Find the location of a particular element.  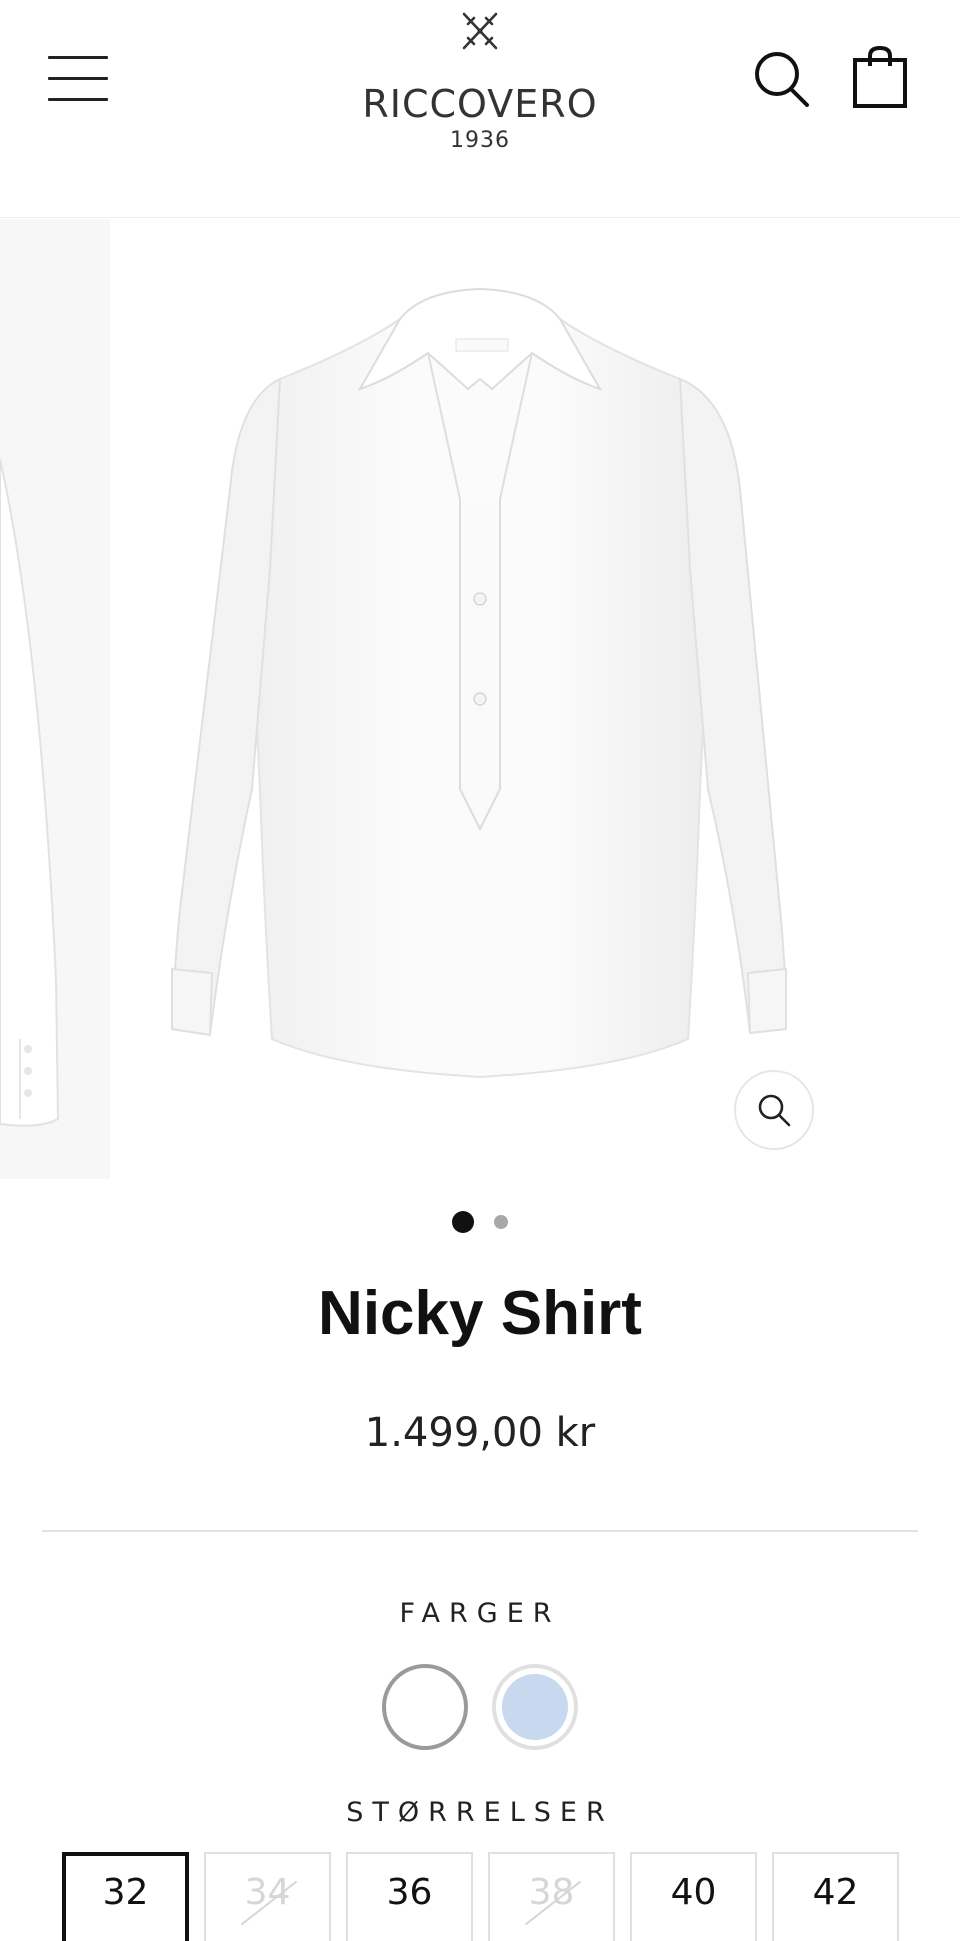

product-title: Nicky Shirt is located at coordinates (480, 1313).